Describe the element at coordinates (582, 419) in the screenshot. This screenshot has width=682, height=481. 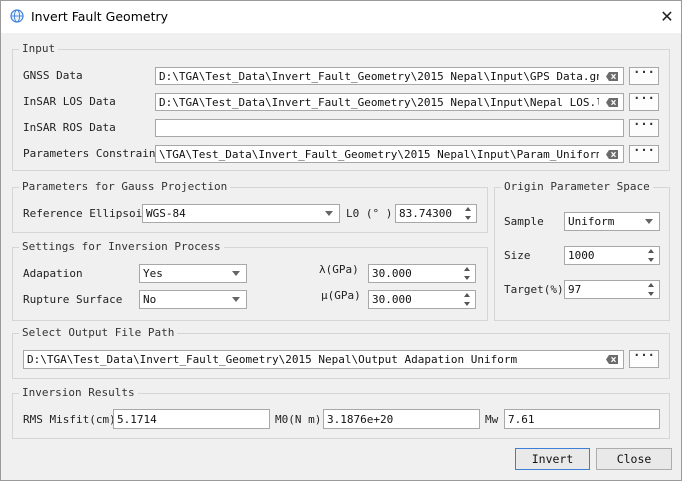
I see `mw-field: 7.61` at that location.